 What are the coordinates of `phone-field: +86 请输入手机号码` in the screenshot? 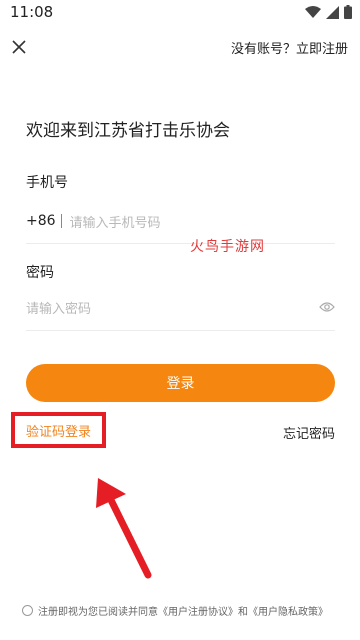 It's located at (180, 221).